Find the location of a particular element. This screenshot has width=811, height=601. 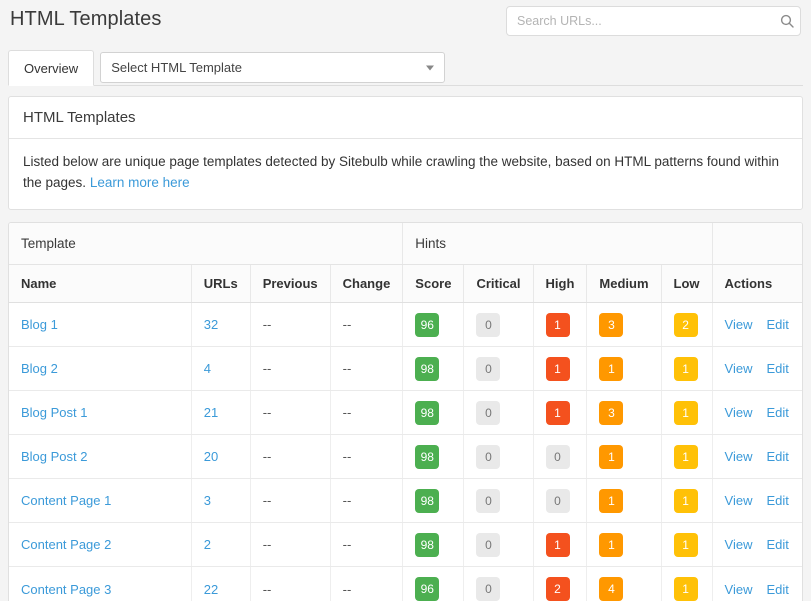

high-badge: 1 is located at coordinates (557, 544).